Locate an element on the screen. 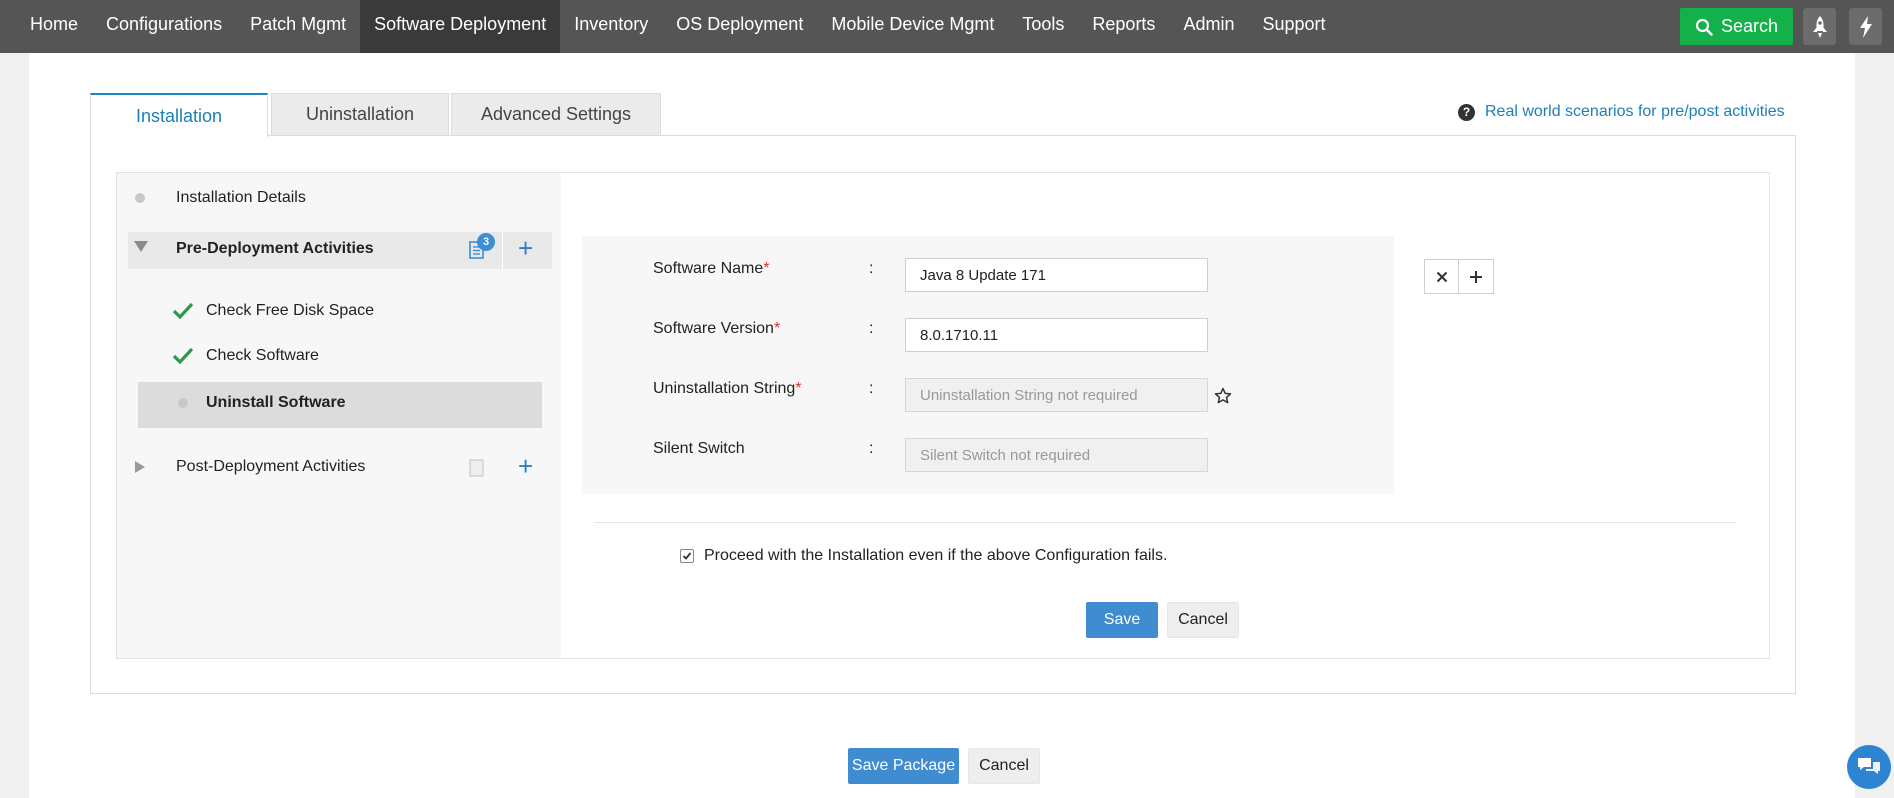  question-circle-icon: ? is located at coordinates (1466, 112).